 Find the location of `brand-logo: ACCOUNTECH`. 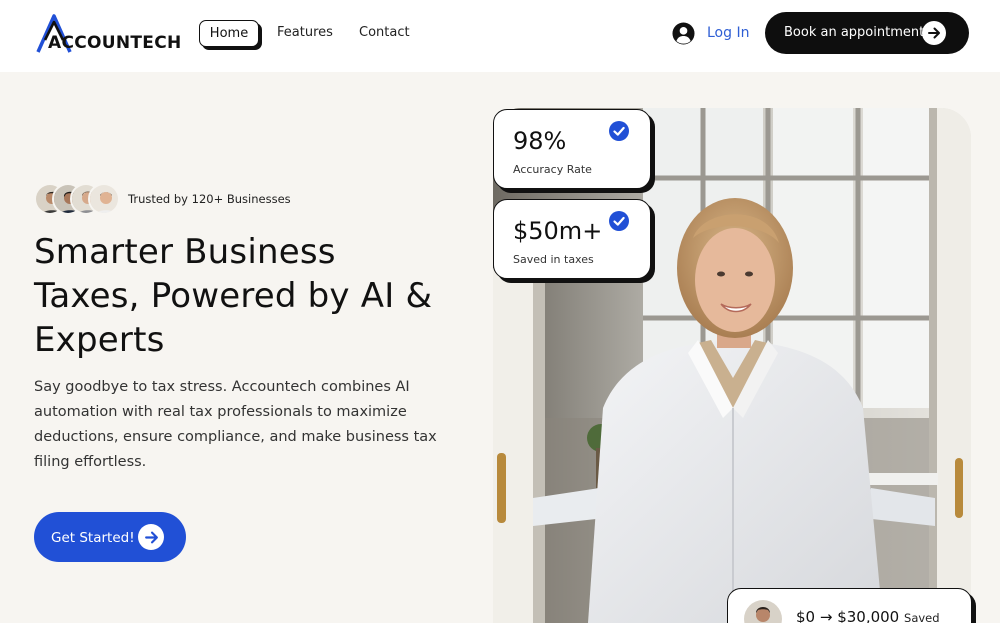

brand-logo: ACCOUNTECH is located at coordinates (108, 34).